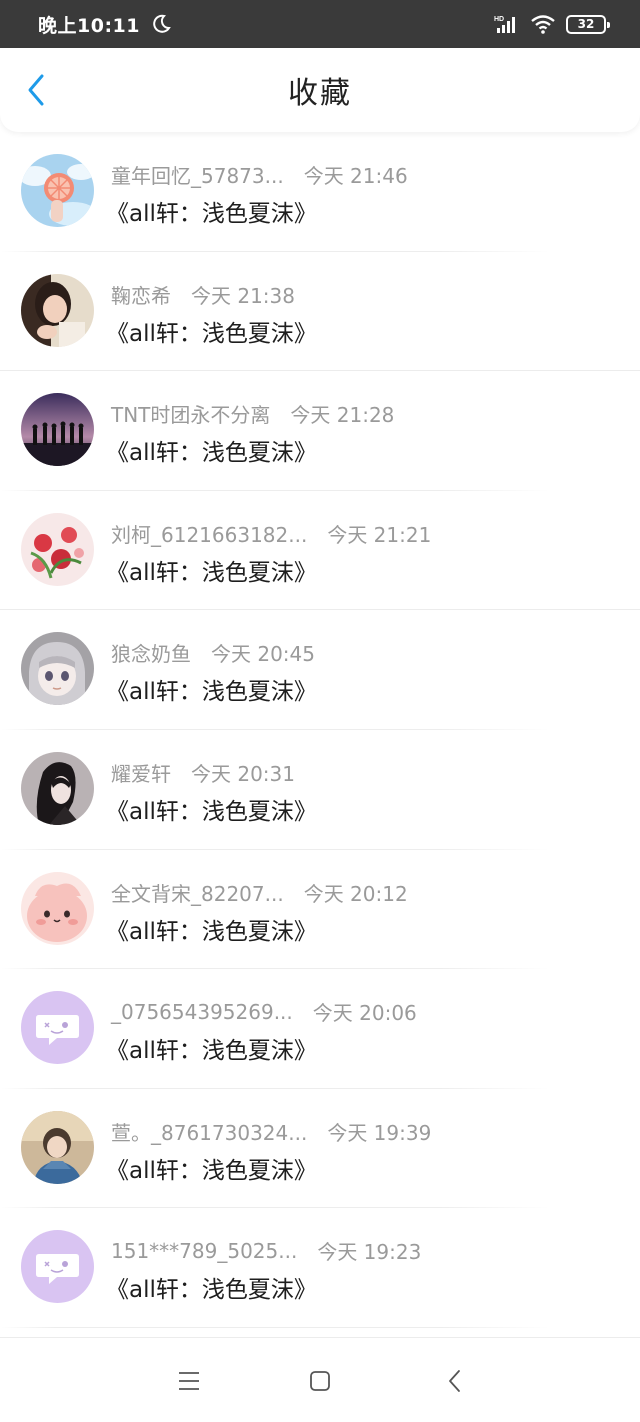 This screenshot has width=640, height=1422. Describe the element at coordinates (141, 772) in the screenshot. I see `item-username: 耀爱轩` at that location.